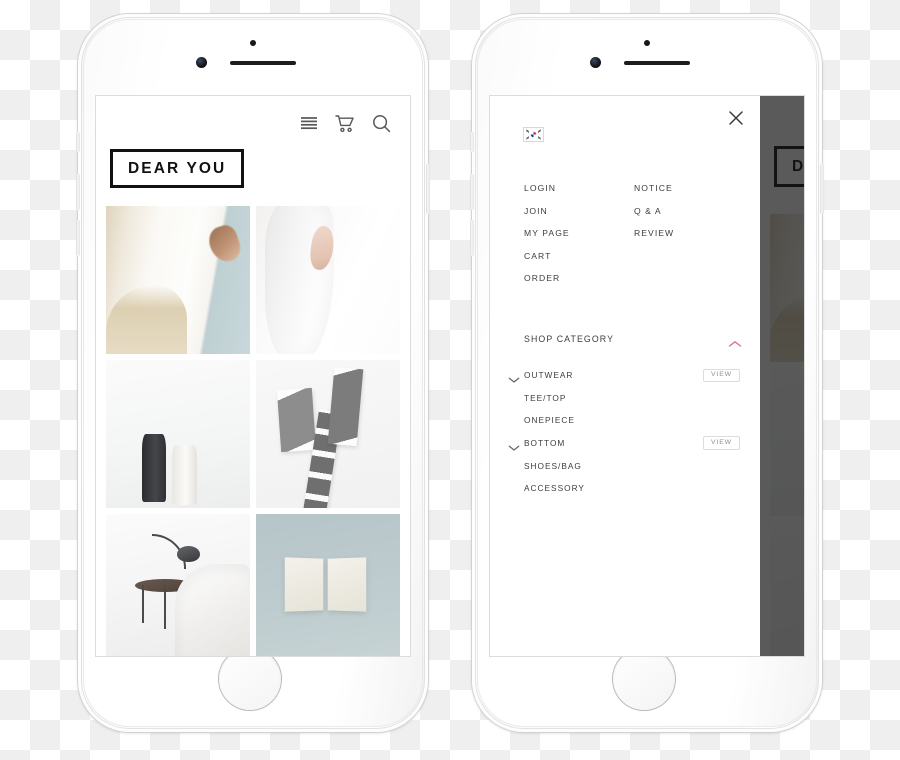 This screenshot has width=900, height=760. Describe the element at coordinates (625, 488) in the screenshot. I see `category-row-accessory: ACCESSORY` at that location.